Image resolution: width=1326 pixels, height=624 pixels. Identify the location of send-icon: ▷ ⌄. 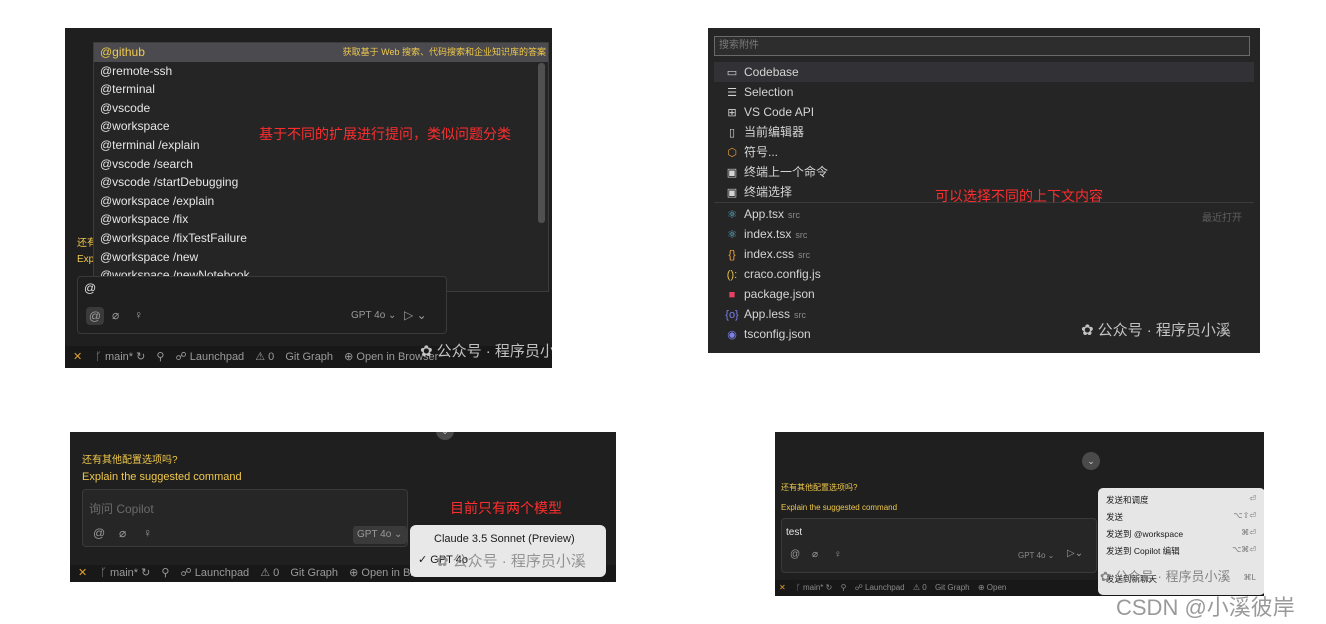
(415, 315).